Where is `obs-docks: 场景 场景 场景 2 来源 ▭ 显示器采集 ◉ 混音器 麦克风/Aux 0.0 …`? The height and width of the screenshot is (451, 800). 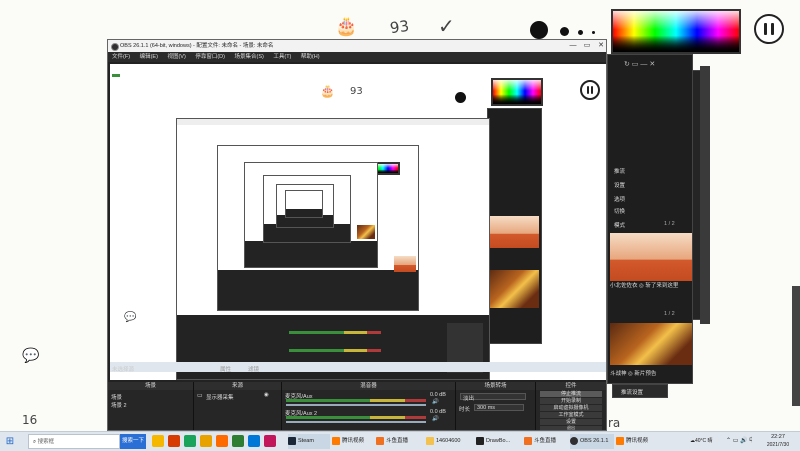 obs-docks: 场景 场景 场景 2 来源 ▭ 显示器采集 ◉ 混音器 麦克风/Aux 0.0 … is located at coordinates (357, 406).